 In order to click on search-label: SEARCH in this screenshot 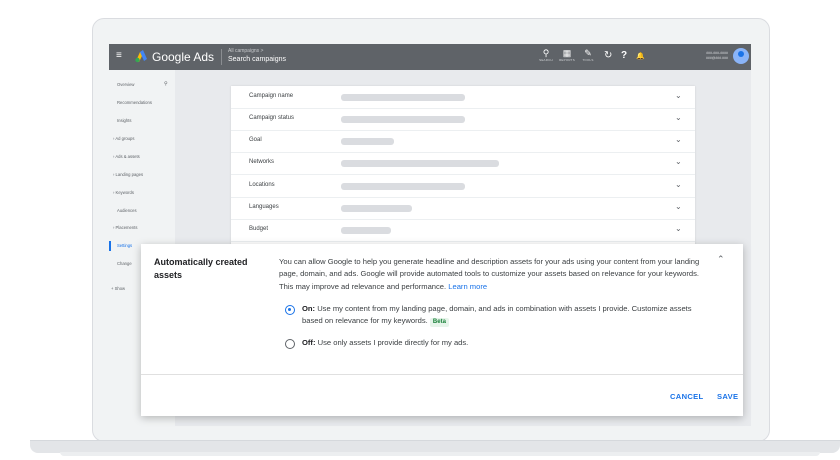, I will do `click(546, 60)`.